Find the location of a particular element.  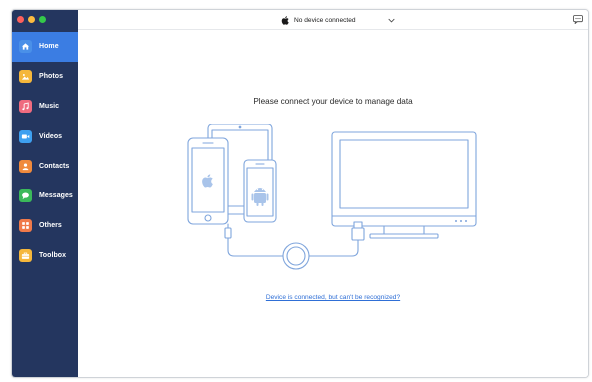

sidebar-item-toolbox: Toolbox is located at coordinates (45, 256).